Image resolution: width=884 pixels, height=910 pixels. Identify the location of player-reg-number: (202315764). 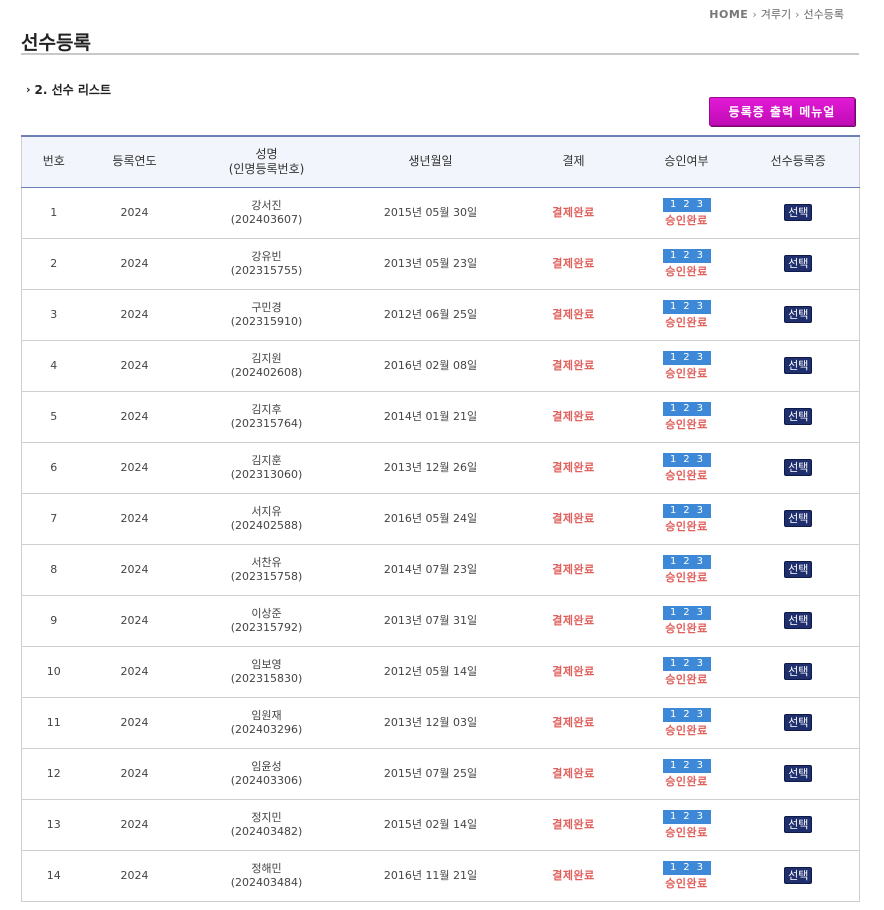
(266, 423).